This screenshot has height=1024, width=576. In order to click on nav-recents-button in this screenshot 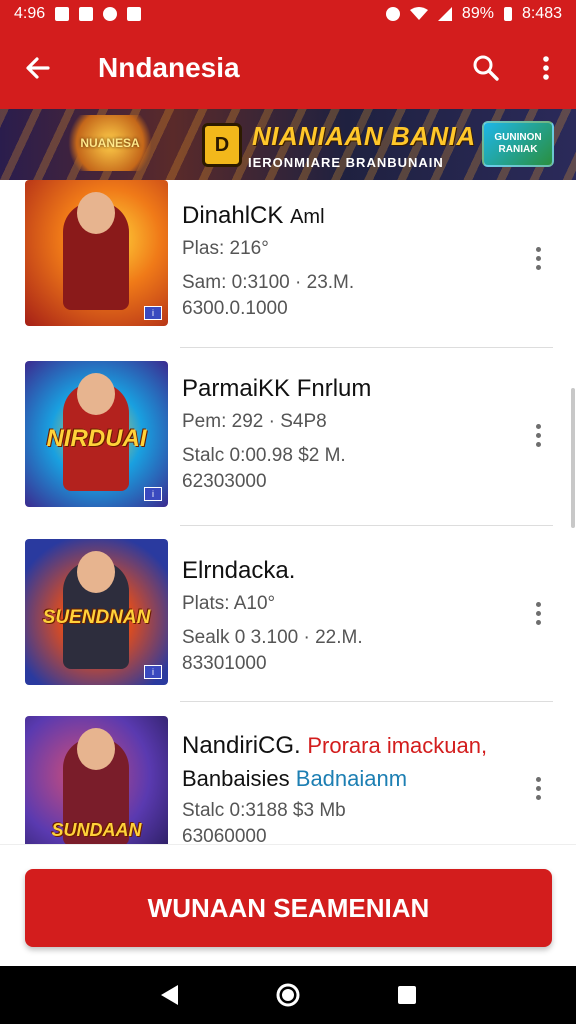, I will do `click(407, 995)`.